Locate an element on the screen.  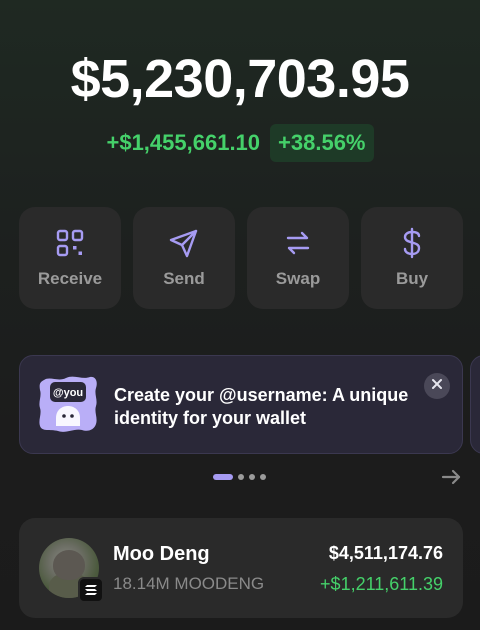
close-icon is located at coordinates (437, 386).